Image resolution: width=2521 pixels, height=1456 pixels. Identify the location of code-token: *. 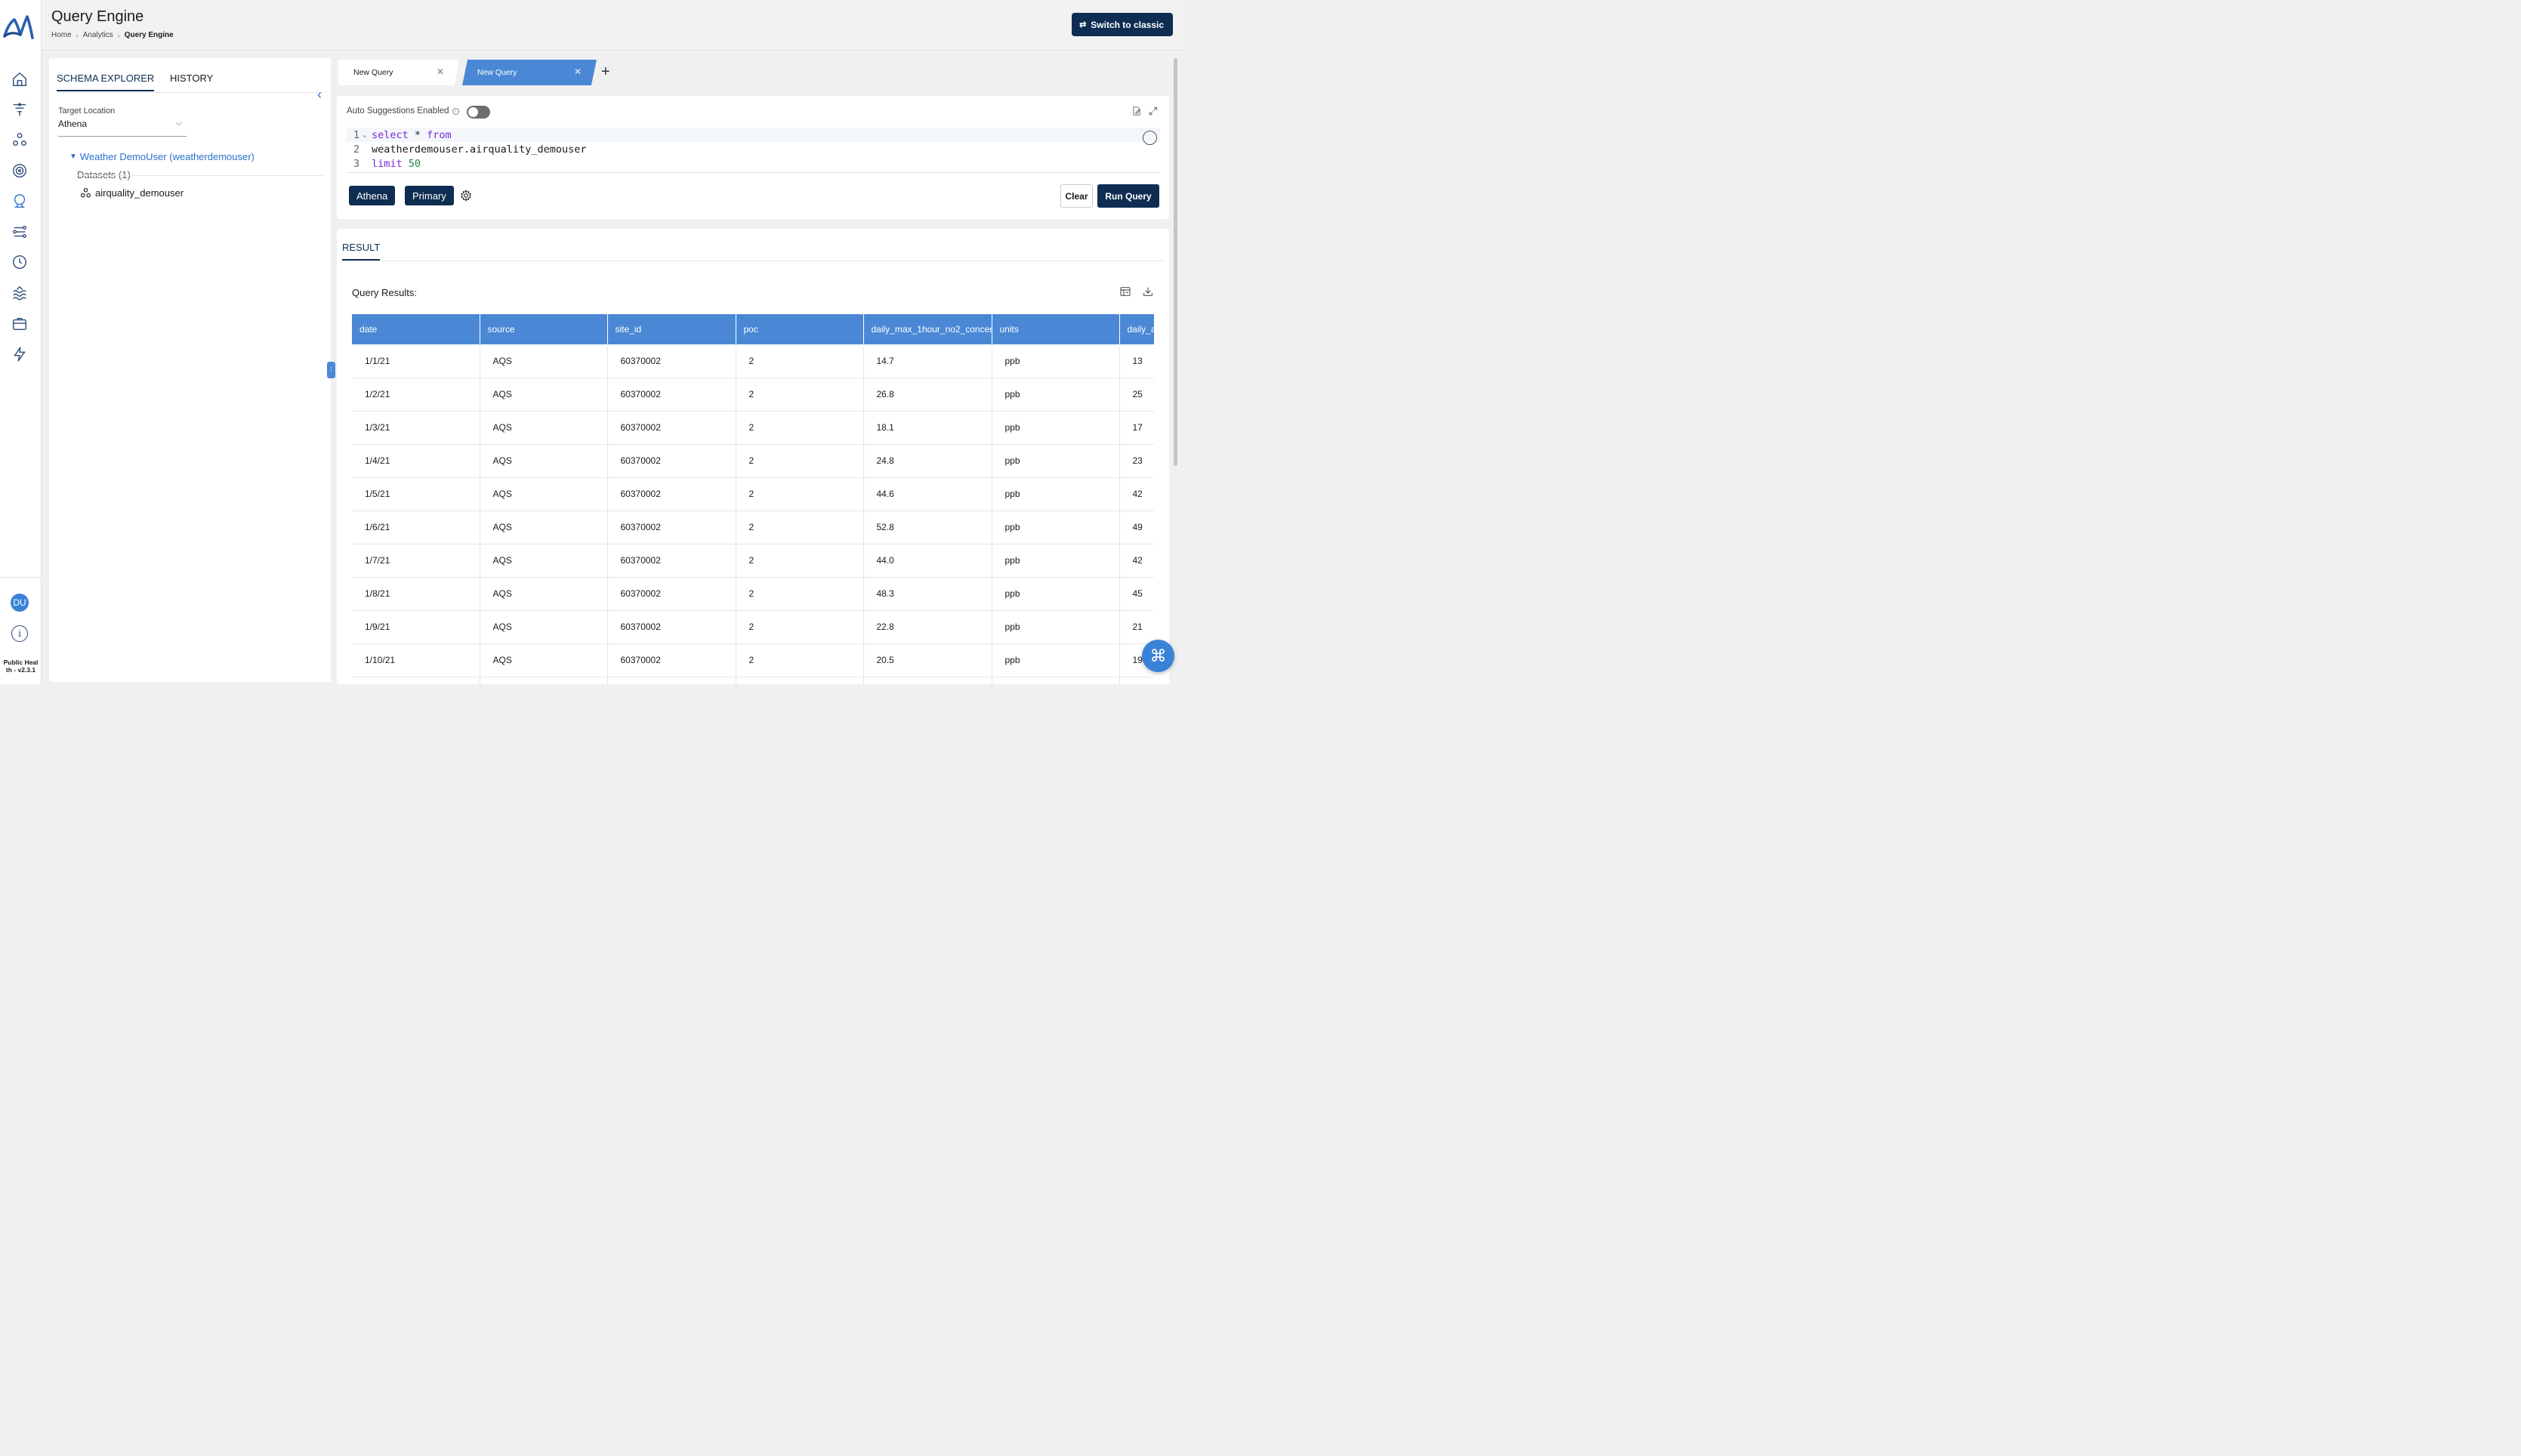
(418, 134).